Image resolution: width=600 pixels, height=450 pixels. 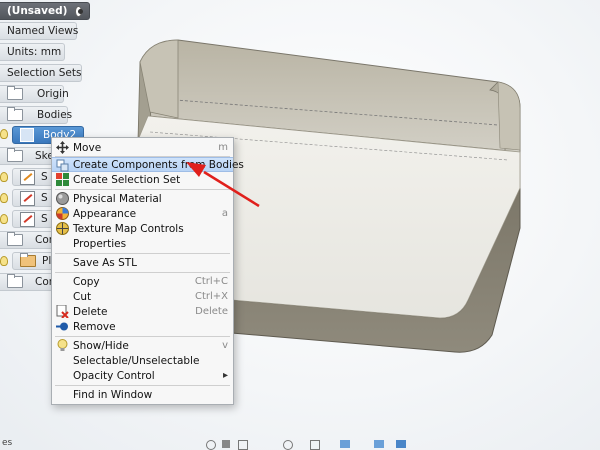 I want to click on document-title-node: (Unsaved), so click(x=45, y=11).